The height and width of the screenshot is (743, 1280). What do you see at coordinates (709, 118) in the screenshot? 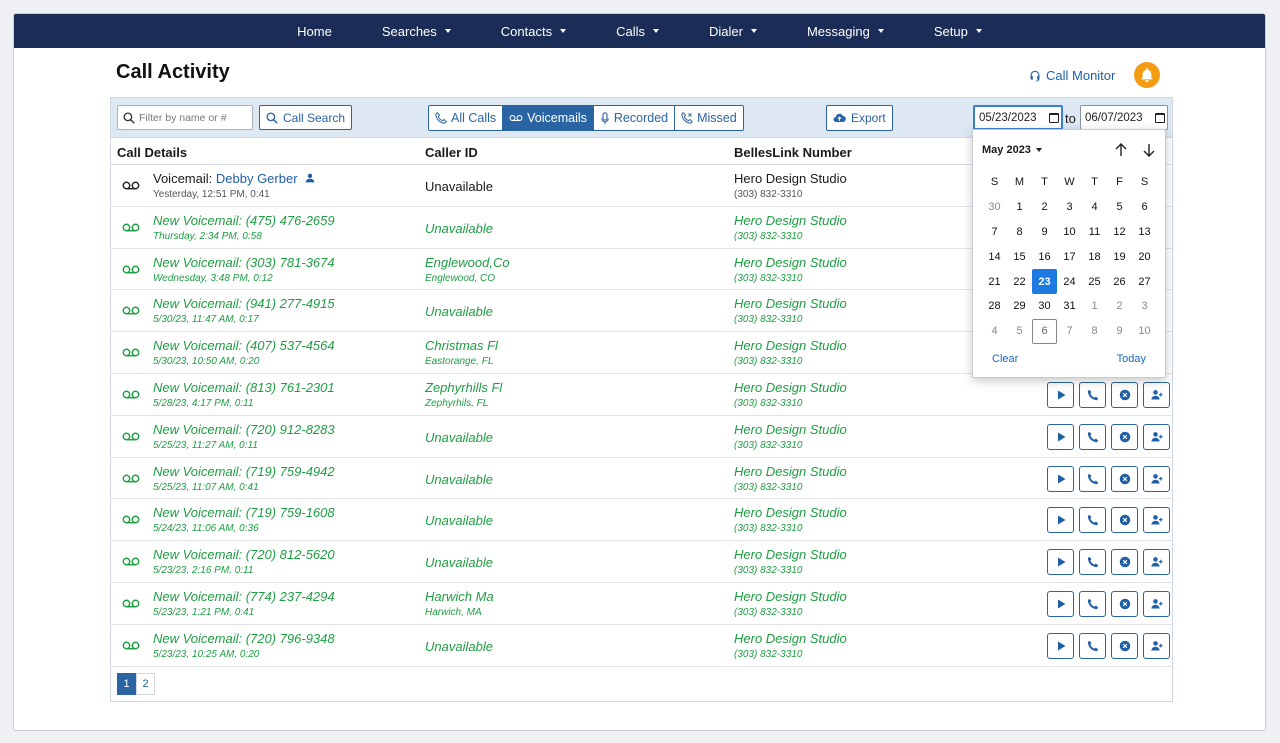
I see `tab-missed: Missed` at bounding box center [709, 118].